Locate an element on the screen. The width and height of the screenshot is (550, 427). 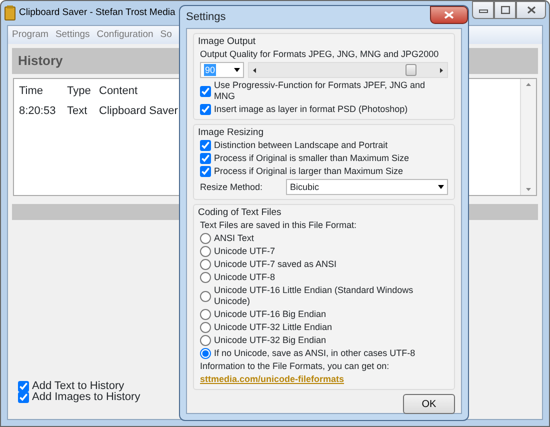
ok-button: OK is located at coordinates (429, 404).